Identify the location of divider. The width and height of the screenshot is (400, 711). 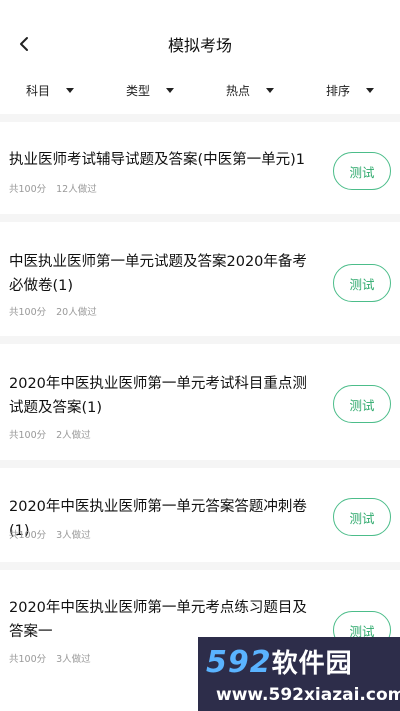
(200, 118).